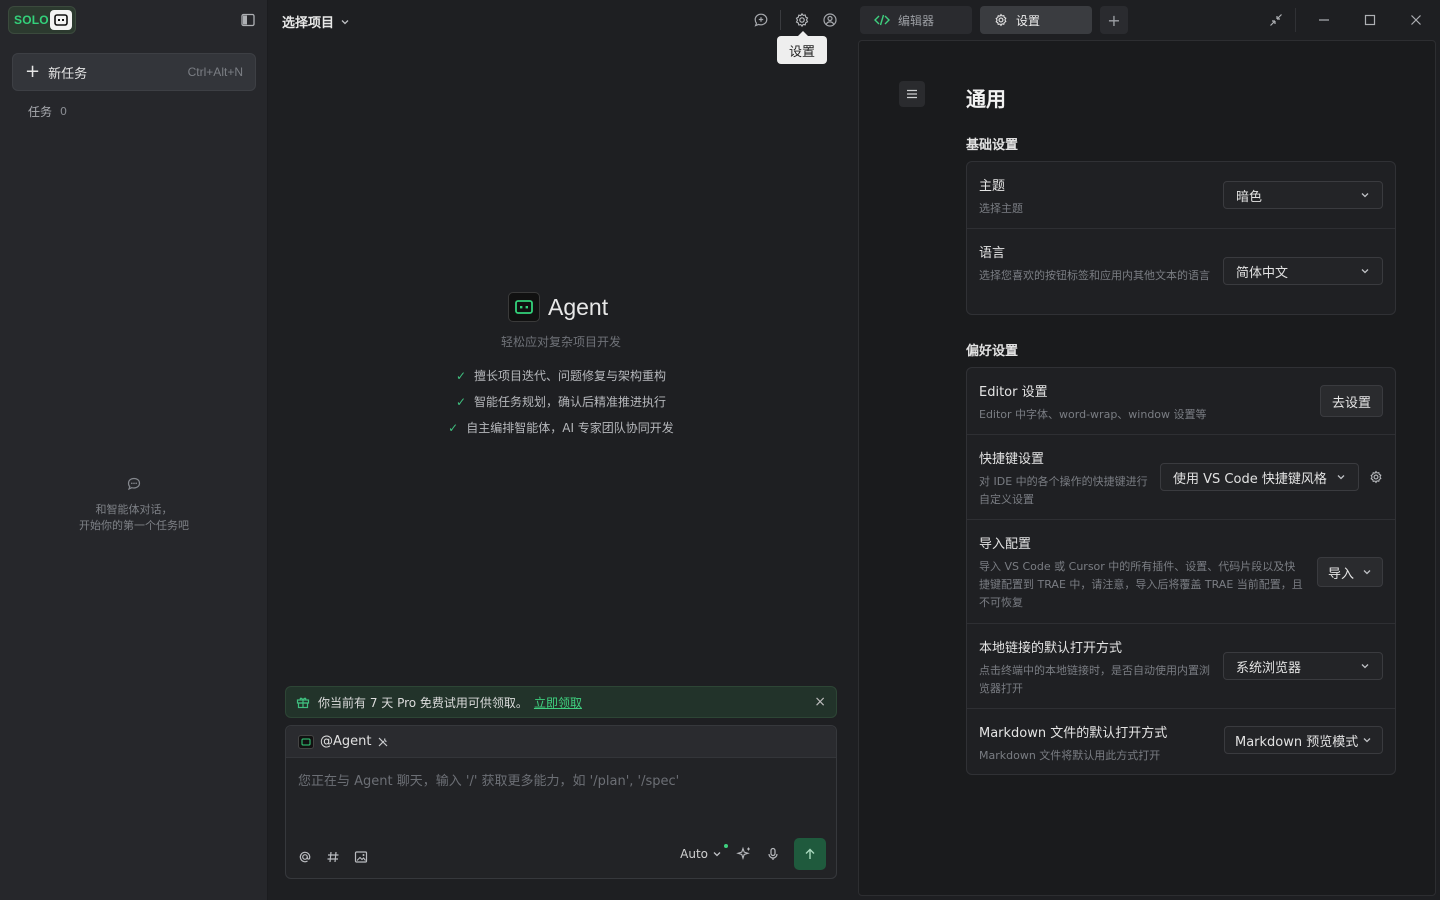 This screenshot has width=1440, height=900. I want to click on send-button, so click(810, 854).